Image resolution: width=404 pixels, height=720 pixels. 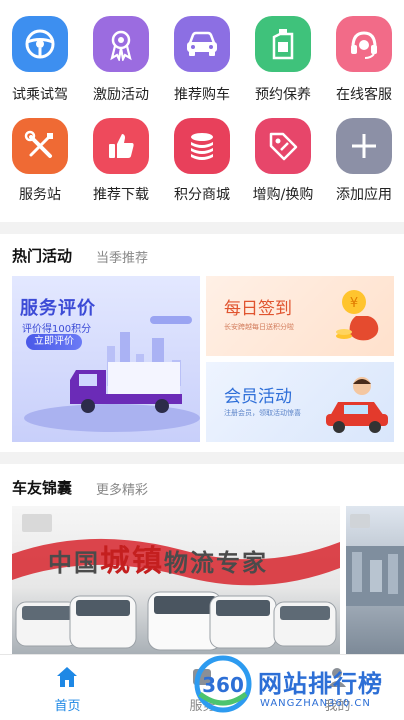 I want to click on grid-item-label: 激励活动, so click(x=121, y=95).